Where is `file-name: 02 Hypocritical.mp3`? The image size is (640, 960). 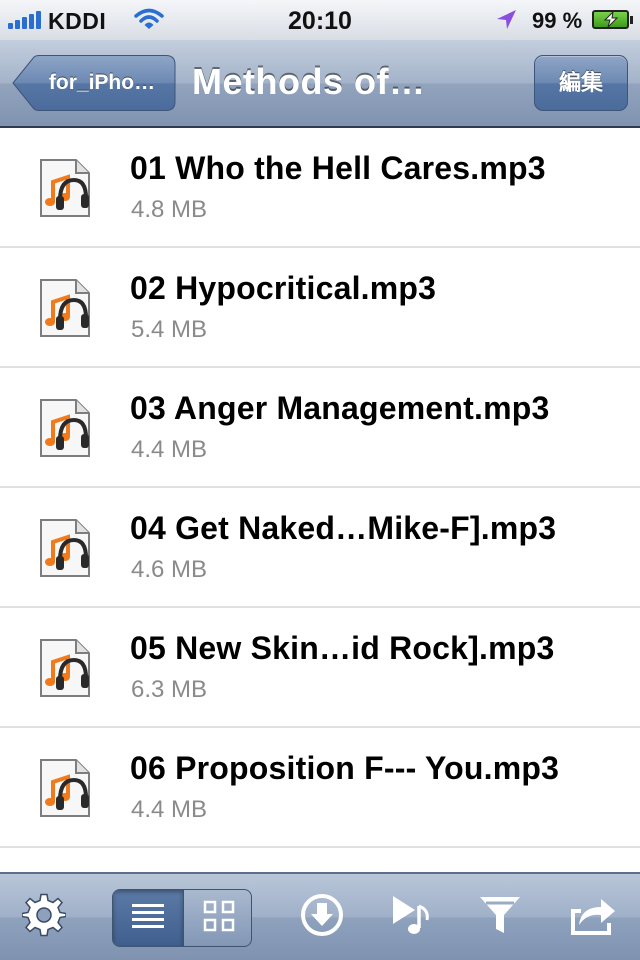 file-name: 02 Hypocritical.mp3 is located at coordinates (283, 288).